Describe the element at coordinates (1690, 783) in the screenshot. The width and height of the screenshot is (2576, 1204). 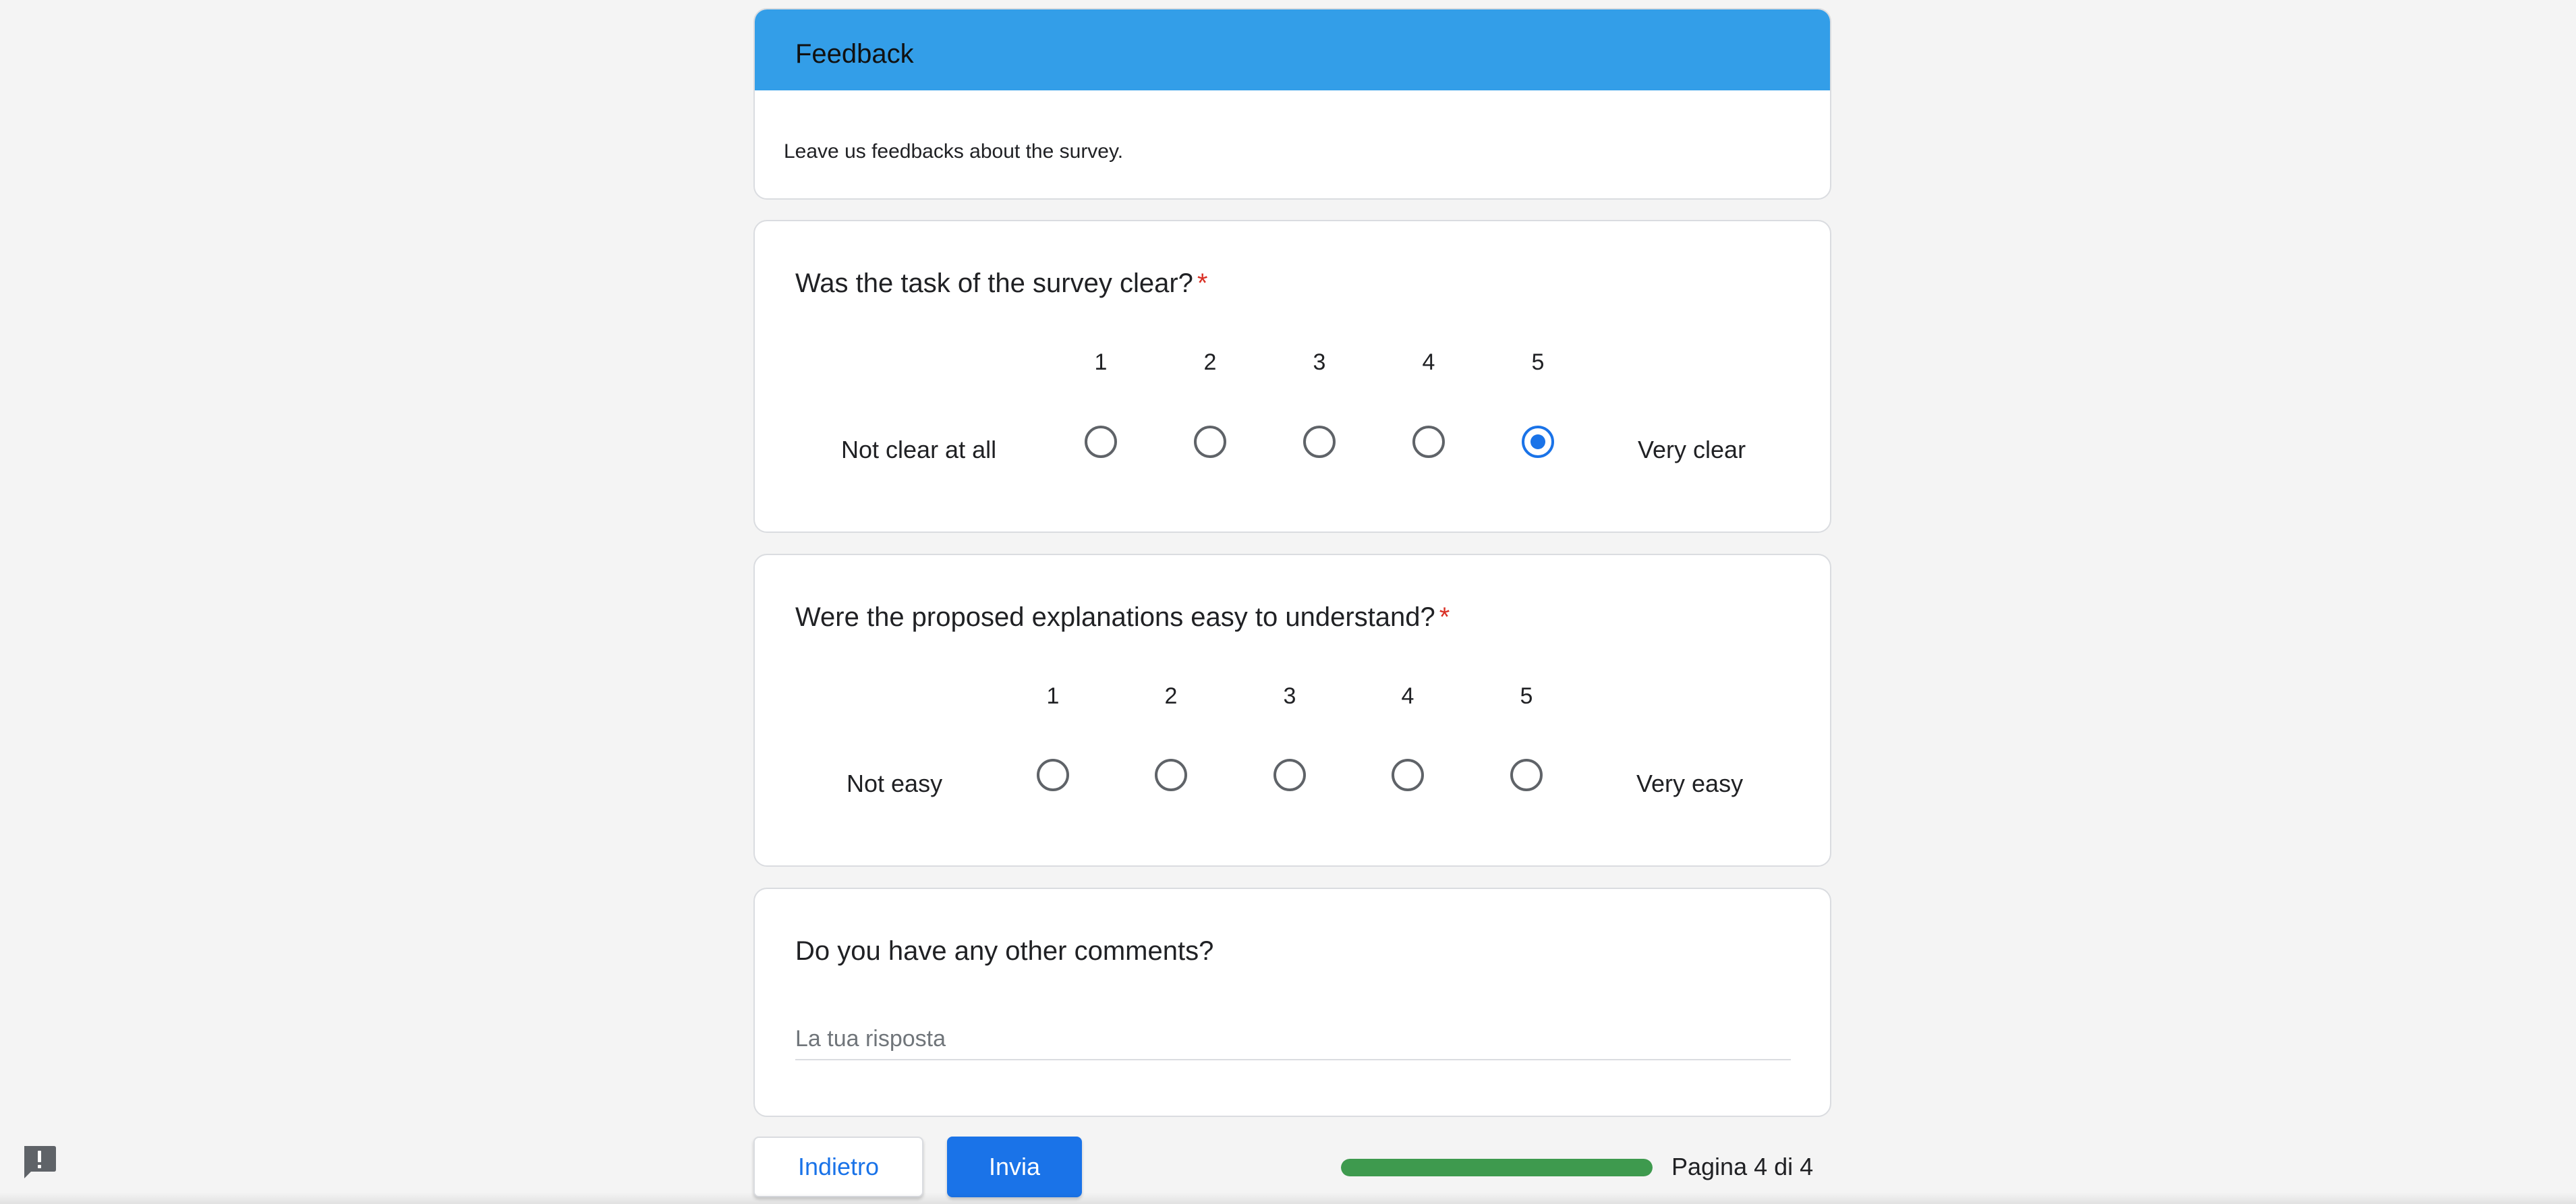
I see `scale-max-label: Very easy` at that location.